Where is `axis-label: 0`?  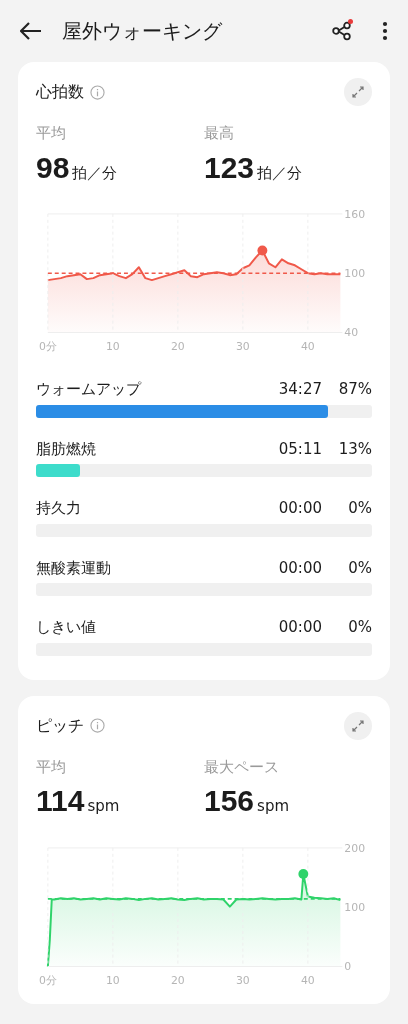
axis-label: 0 is located at coordinates (348, 967).